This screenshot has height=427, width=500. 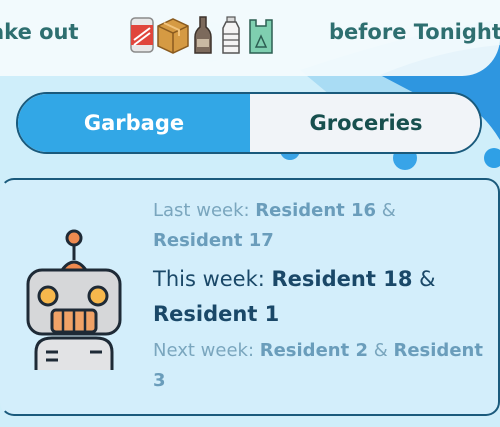 I want to click on this-week-label: This week:, so click(x=212, y=279).